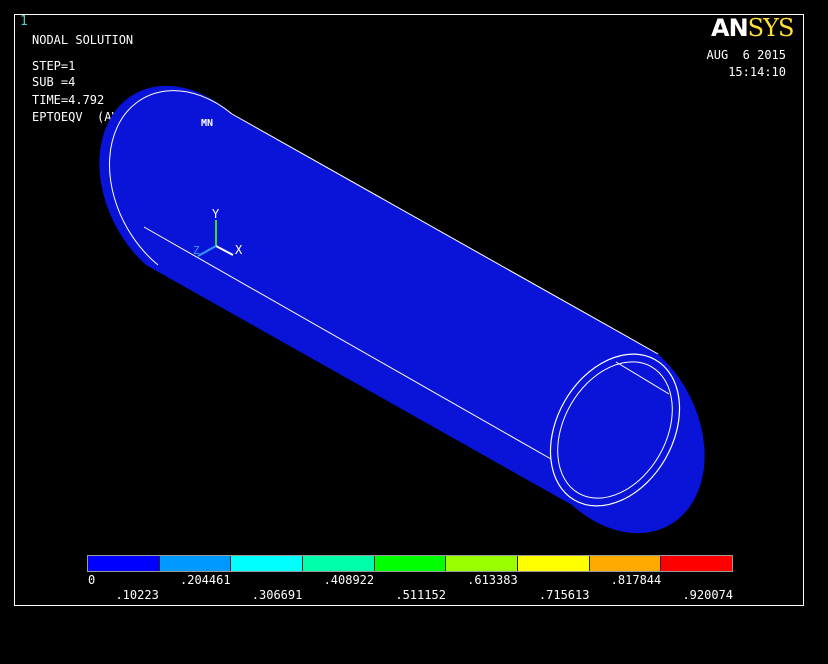  I want to click on contour-legend-bar, so click(410, 563).